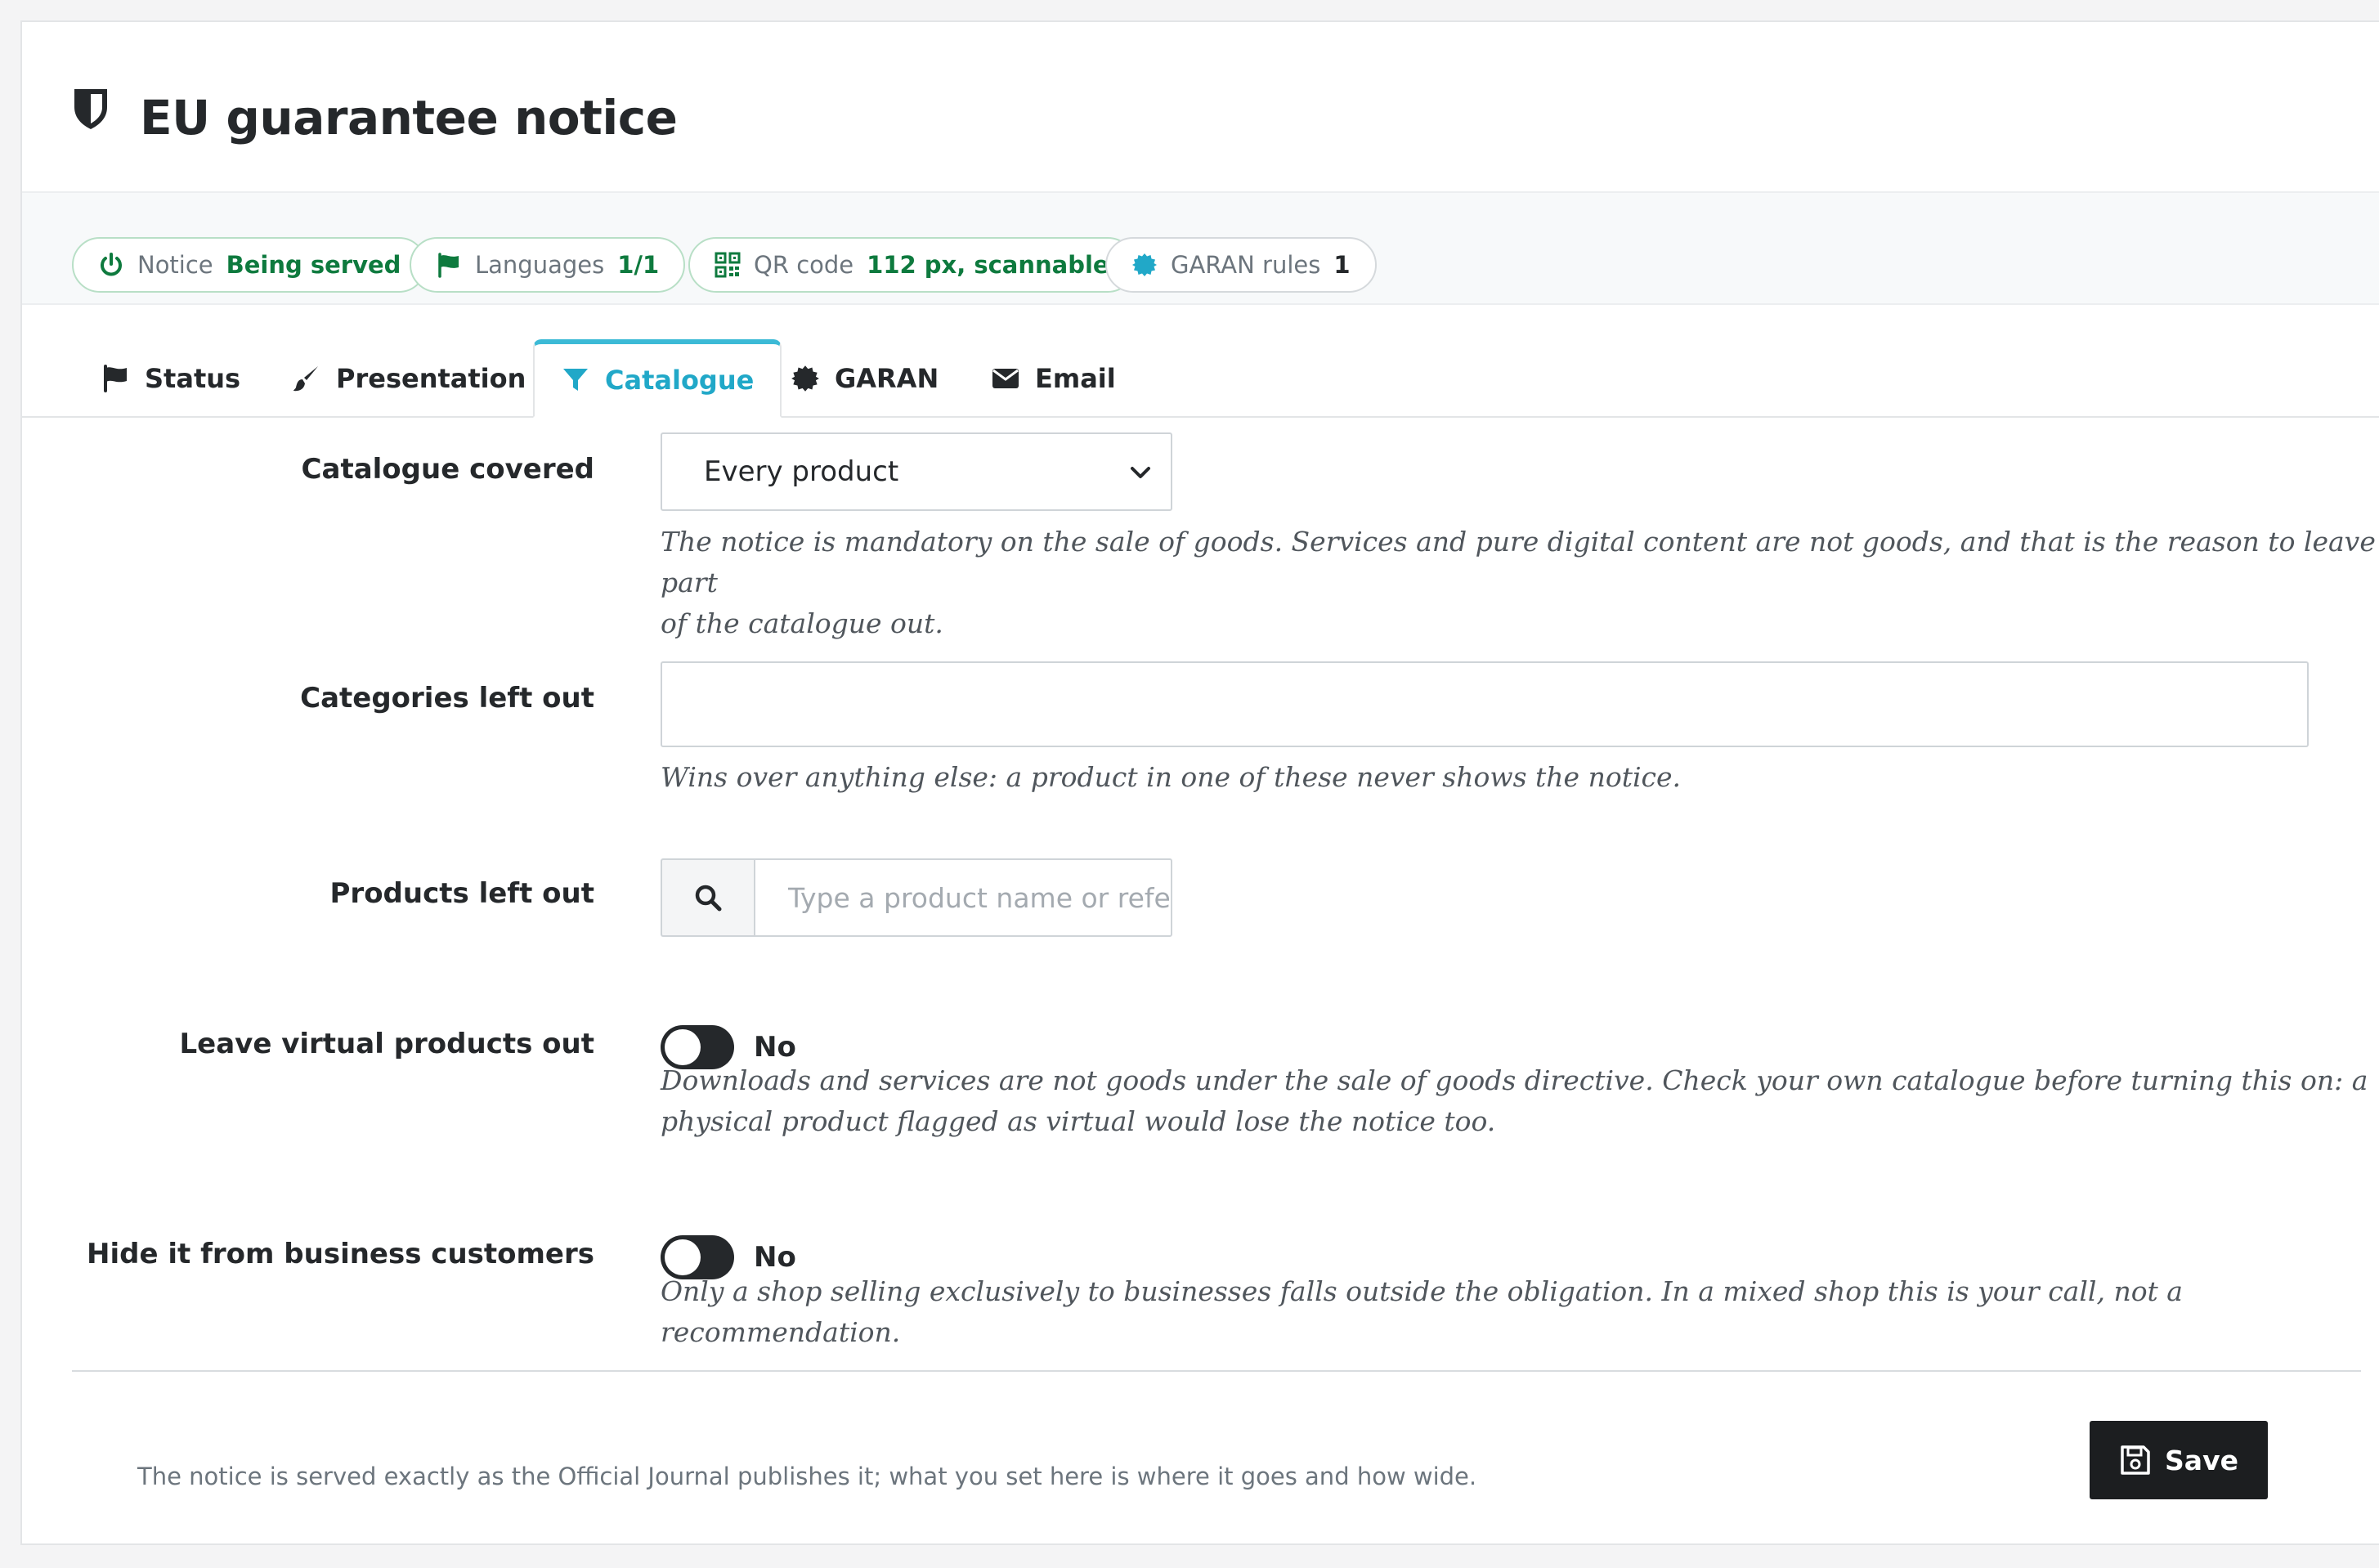 Image resolution: width=2379 pixels, height=1568 pixels. What do you see at coordinates (988, 265) in the screenshot?
I see `kpi-value: 112 px, scannable` at bounding box center [988, 265].